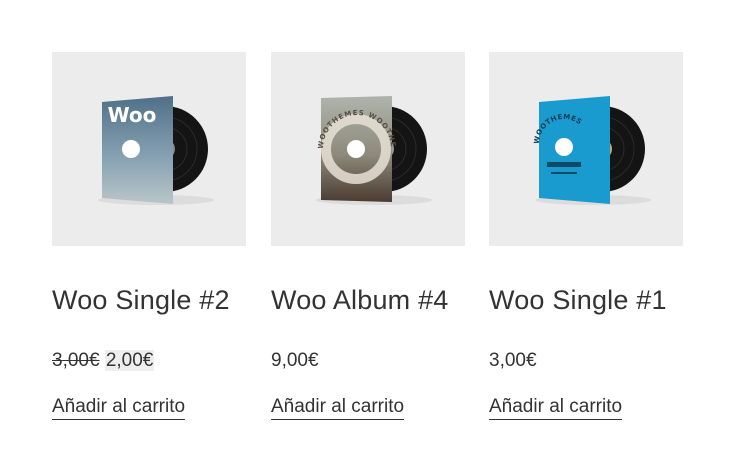 This screenshot has width=734, height=466. What do you see at coordinates (295, 360) in the screenshot?
I see `product-price: 9,00€` at bounding box center [295, 360].